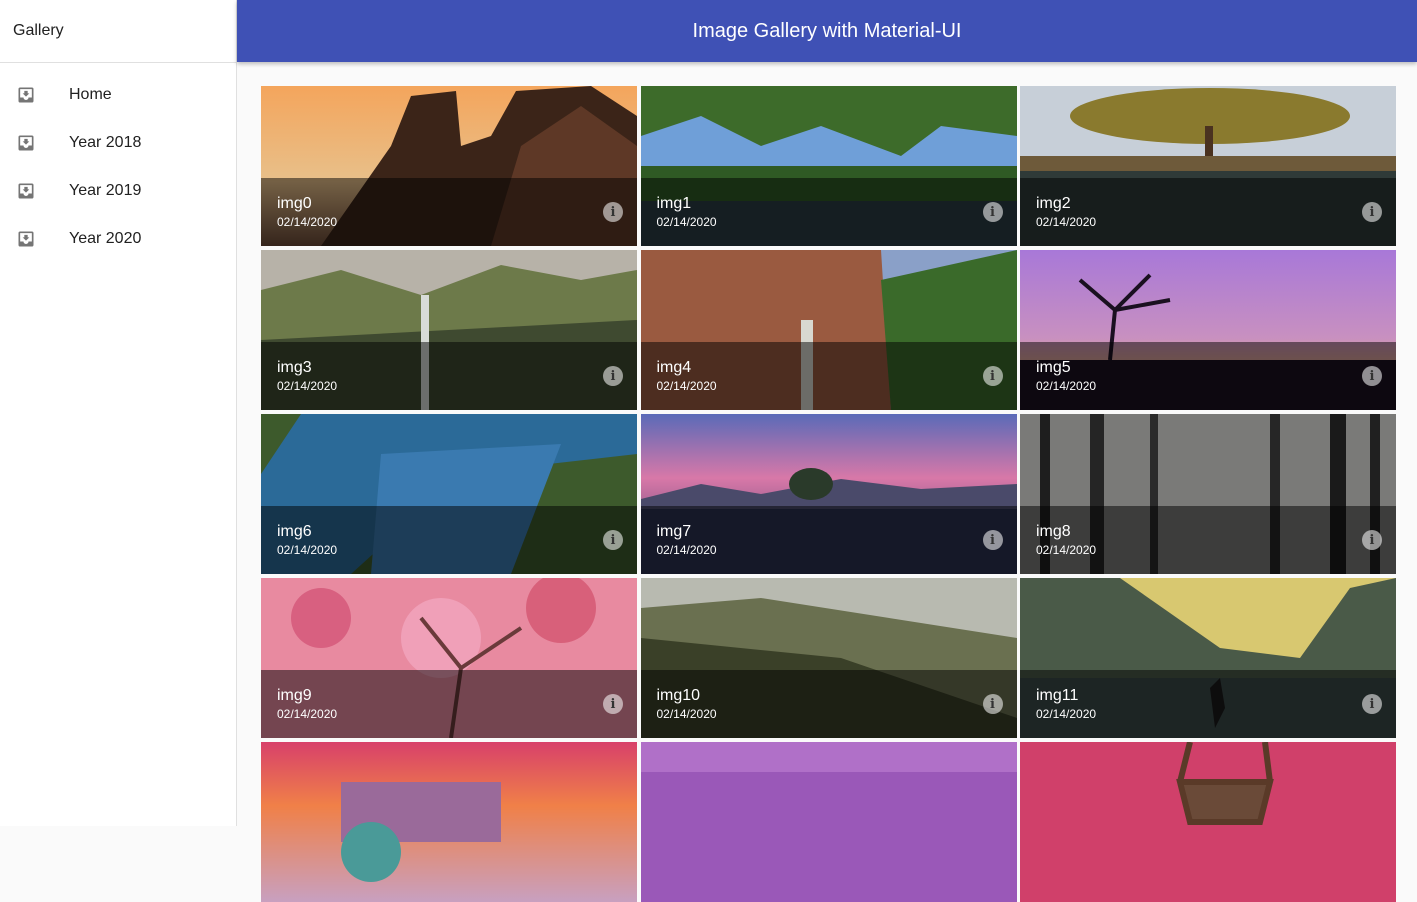 The height and width of the screenshot is (902, 1417). I want to click on tile-caption-bar: img0 02/14/2020 i, so click(449, 212).